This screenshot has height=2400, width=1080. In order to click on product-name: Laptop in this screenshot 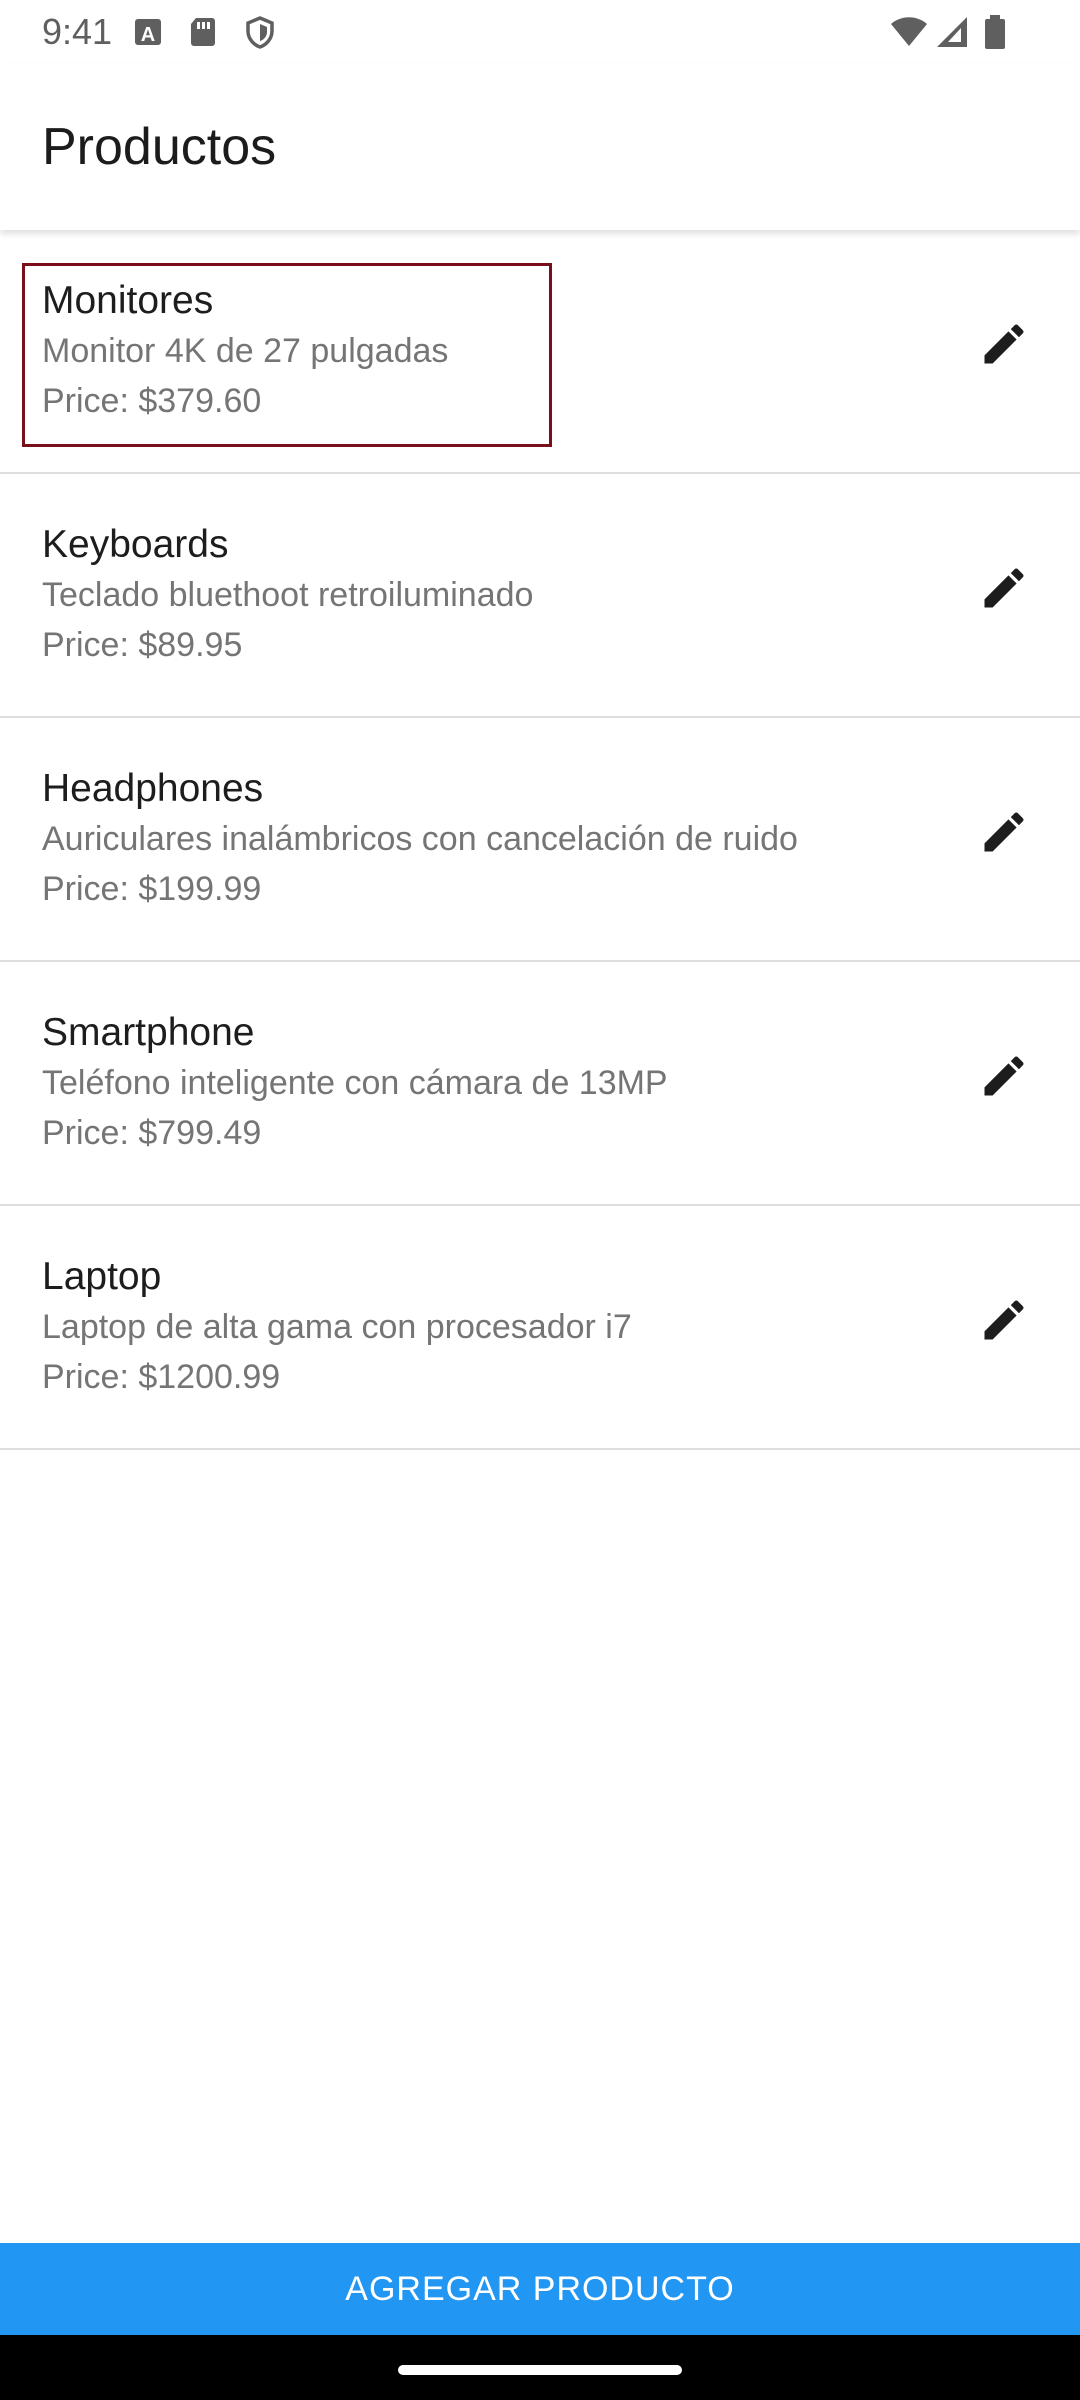, I will do `click(102, 1276)`.